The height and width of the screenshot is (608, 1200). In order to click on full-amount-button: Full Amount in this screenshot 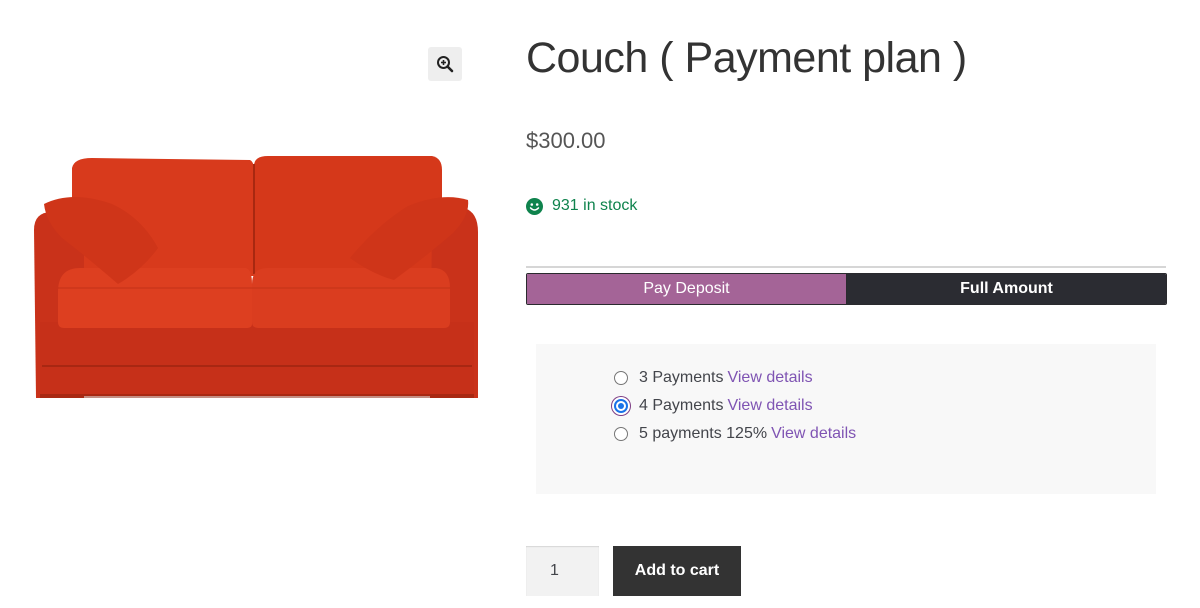, I will do `click(1006, 289)`.